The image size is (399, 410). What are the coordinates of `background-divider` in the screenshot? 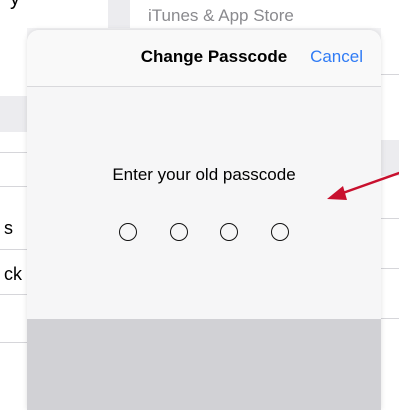 It's located at (119, 14).